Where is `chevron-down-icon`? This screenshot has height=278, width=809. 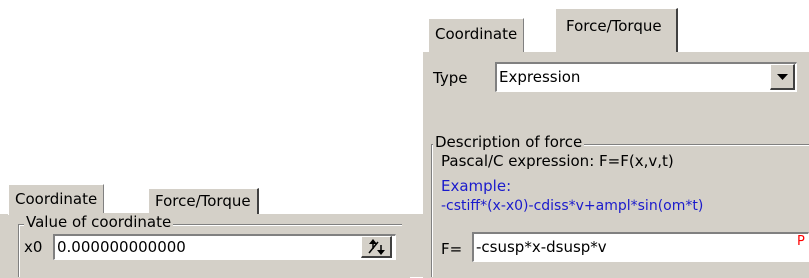 chevron-down-icon is located at coordinates (782, 77).